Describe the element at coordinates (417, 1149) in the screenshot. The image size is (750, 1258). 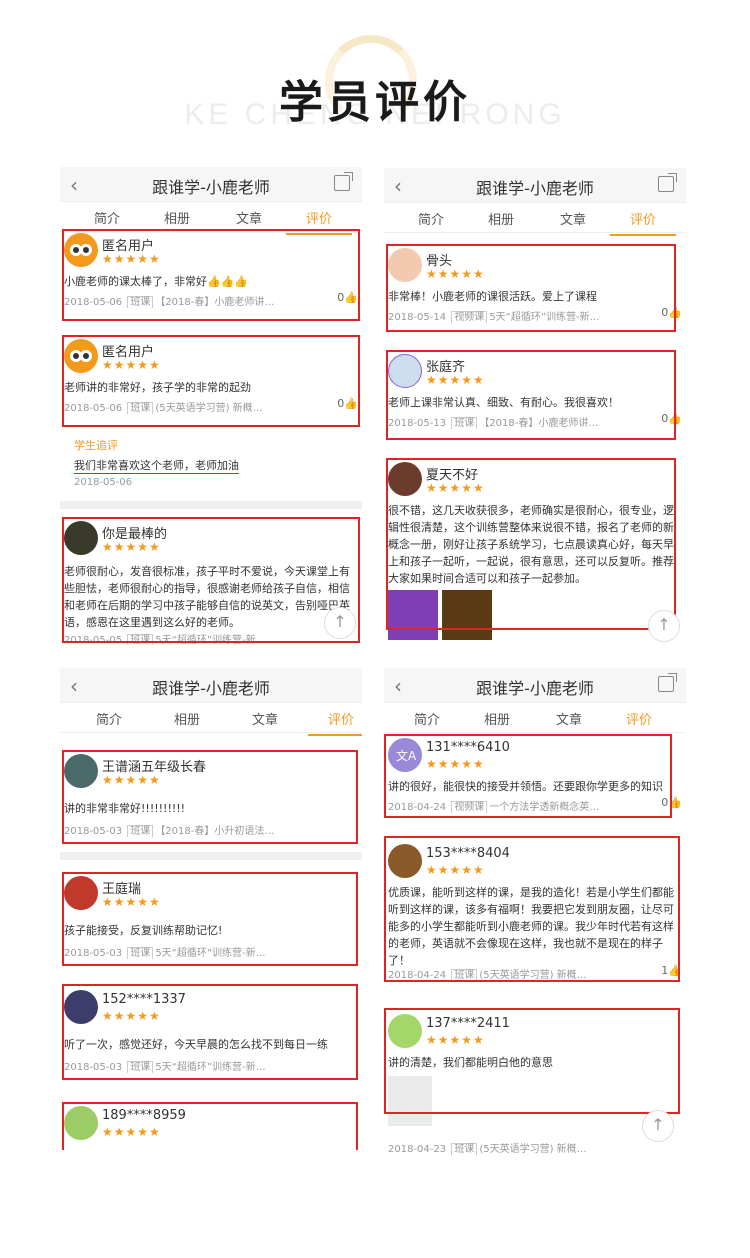
I see `review-date: 2018-04-23` at that location.